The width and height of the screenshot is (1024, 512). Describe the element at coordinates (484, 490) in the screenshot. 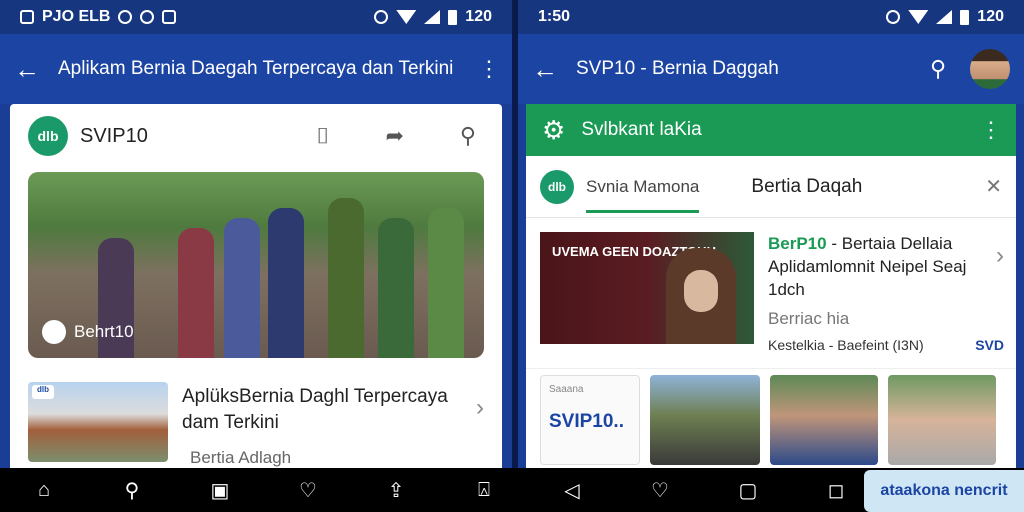

I see `bookmark-icon: ⍓` at that location.